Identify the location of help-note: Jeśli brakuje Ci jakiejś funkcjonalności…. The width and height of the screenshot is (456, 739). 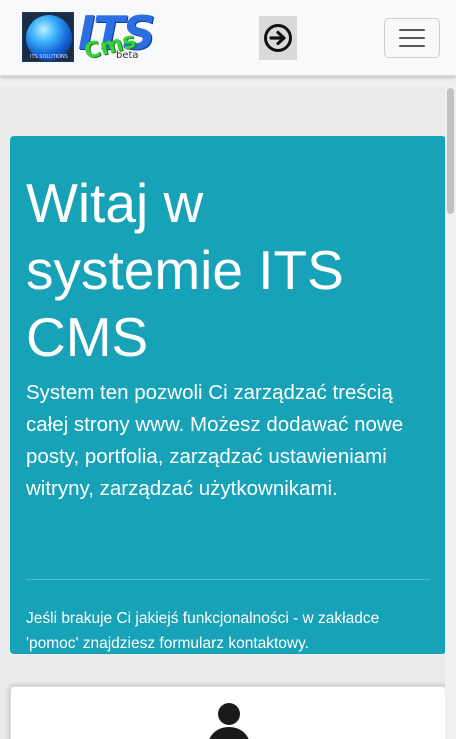
(203, 631).